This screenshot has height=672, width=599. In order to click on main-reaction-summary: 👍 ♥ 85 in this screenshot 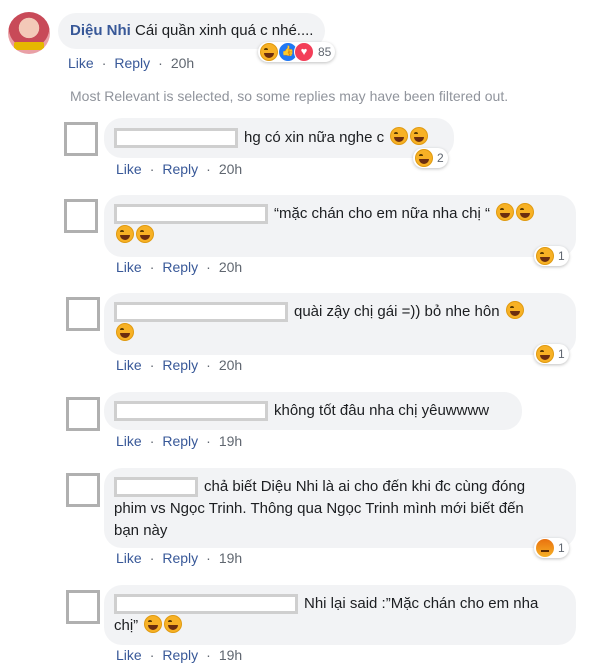, I will do `click(297, 52)`.